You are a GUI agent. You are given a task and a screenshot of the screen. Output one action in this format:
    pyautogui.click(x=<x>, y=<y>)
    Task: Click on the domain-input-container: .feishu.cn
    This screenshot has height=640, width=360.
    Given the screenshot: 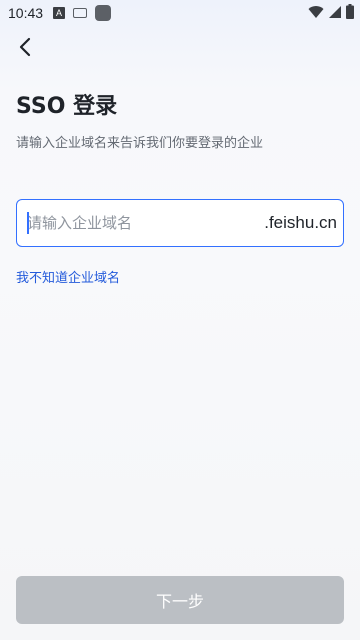 What is the action you would take?
    pyautogui.click(x=180, y=223)
    